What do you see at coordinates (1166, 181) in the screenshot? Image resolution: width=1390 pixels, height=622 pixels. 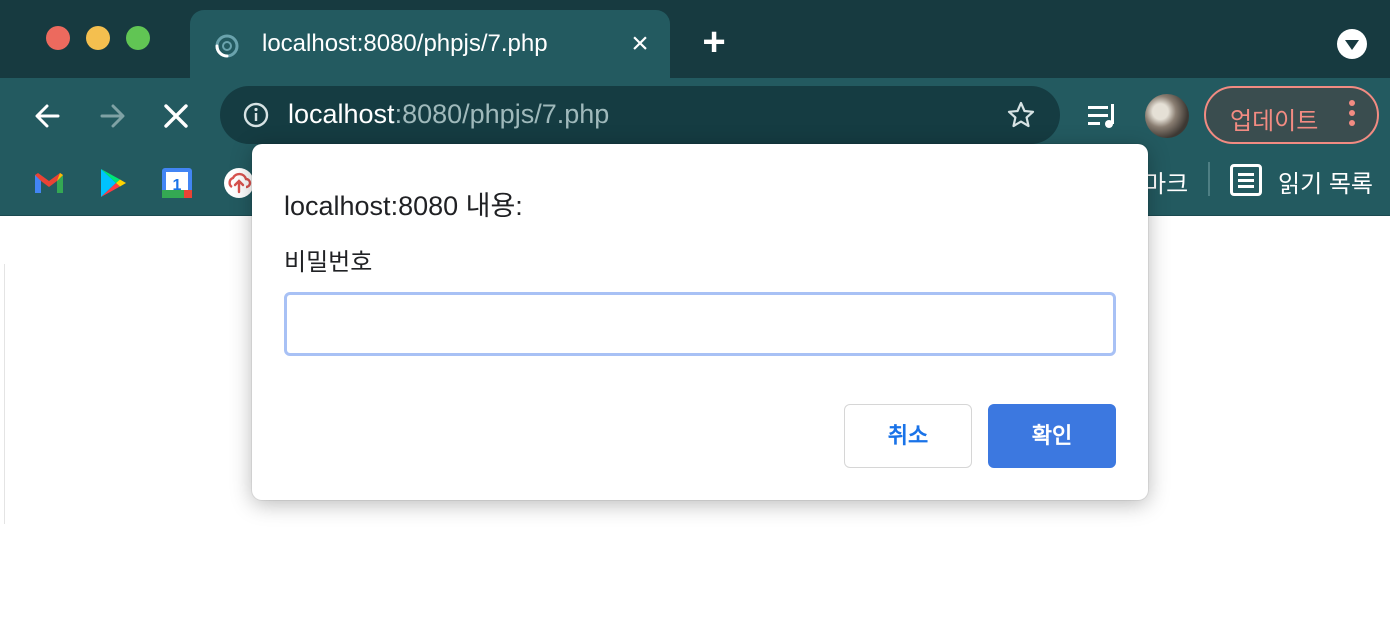 I see `bookmarks-folder-label: 마크` at bounding box center [1166, 181].